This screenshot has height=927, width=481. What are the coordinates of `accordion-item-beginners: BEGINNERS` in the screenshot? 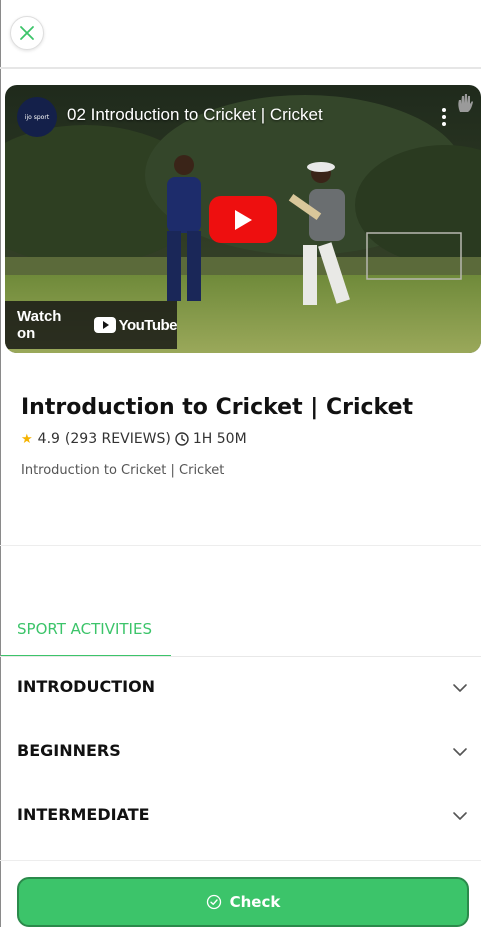 It's located at (240, 752).